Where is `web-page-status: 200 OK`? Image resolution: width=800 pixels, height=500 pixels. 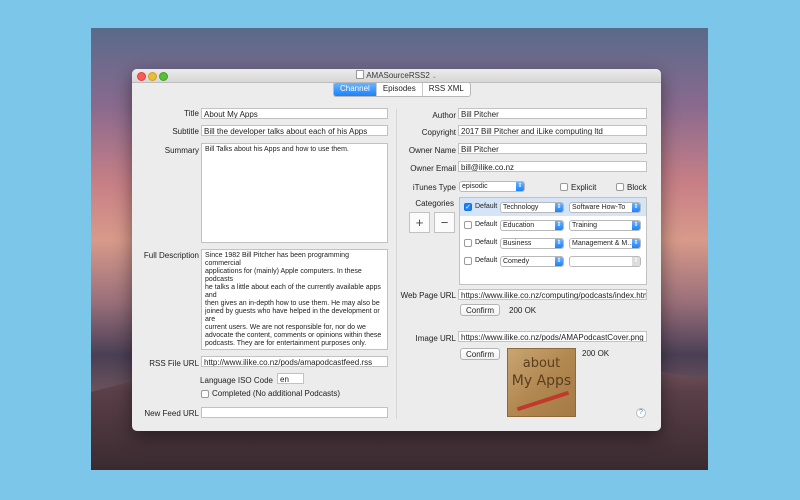
web-page-status: 200 OK is located at coordinates (523, 310).